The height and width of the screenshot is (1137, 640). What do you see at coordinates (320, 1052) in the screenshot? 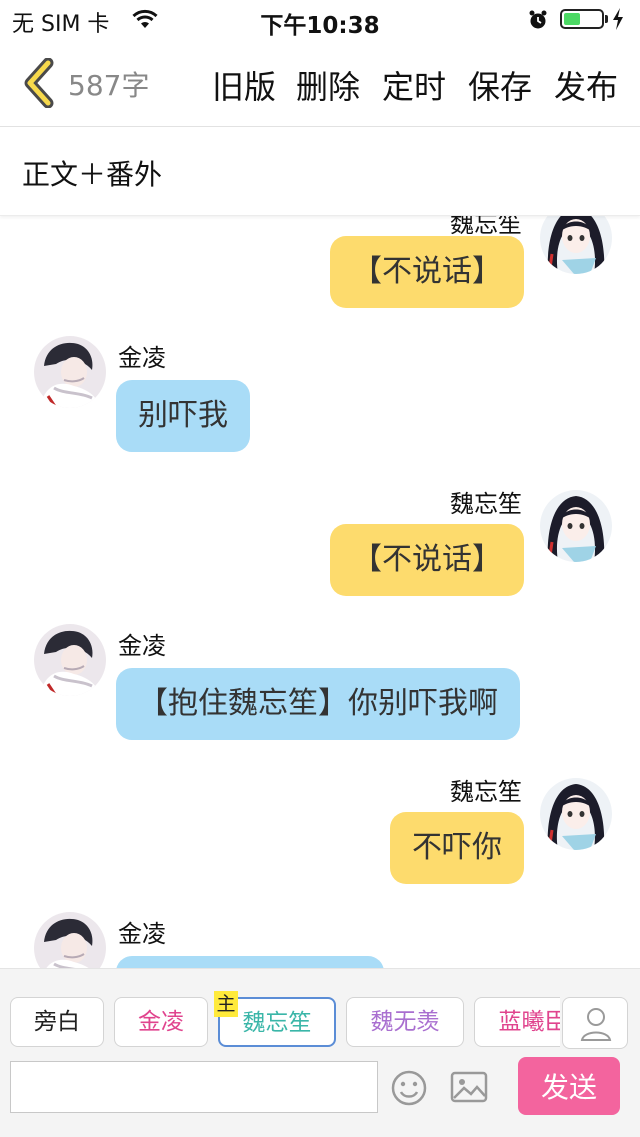
I see `composer-panel: 旁白 金凌 魏忘笙 魏无羡 蓝曦臣 主 发送` at bounding box center [320, 1052].